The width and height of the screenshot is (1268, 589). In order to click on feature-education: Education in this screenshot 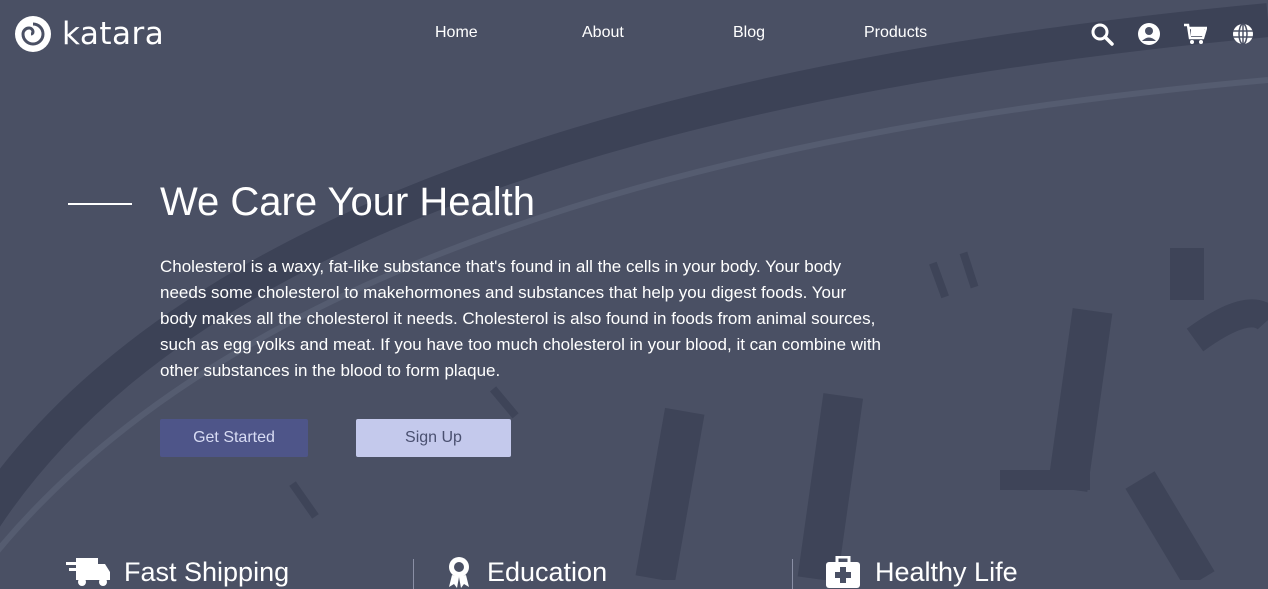, I will do `click(526, 572)`.